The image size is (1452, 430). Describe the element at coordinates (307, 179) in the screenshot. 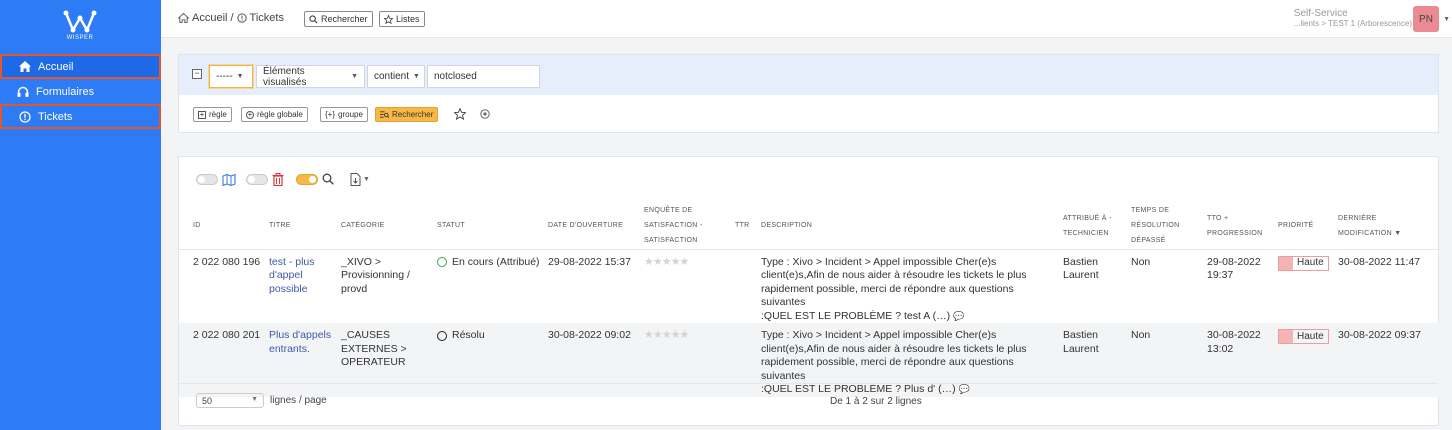

I see `search-toggle` at that location.